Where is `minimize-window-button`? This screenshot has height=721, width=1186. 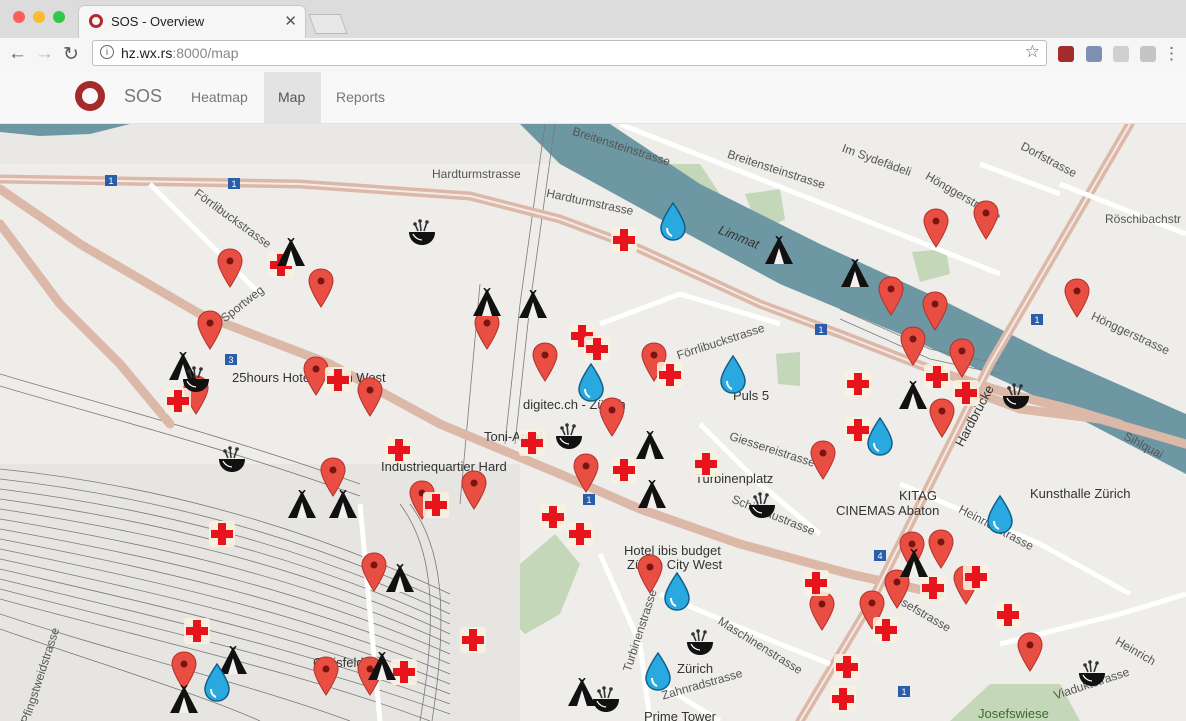 minimize-window-button is located at coordinates (39, 17).